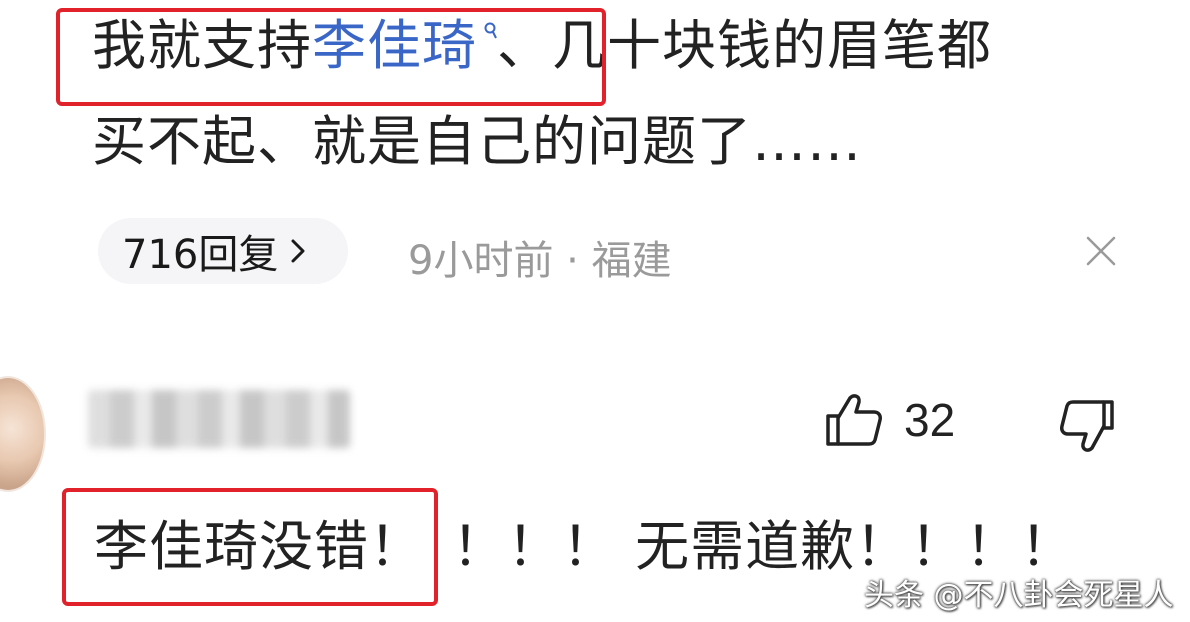 The width and height of the screenshot is (1190, 622). What do you see at coordinates (331, 57) in the screenshot?
I see `highlight-box-keyword` at bounding box center [331, 57].